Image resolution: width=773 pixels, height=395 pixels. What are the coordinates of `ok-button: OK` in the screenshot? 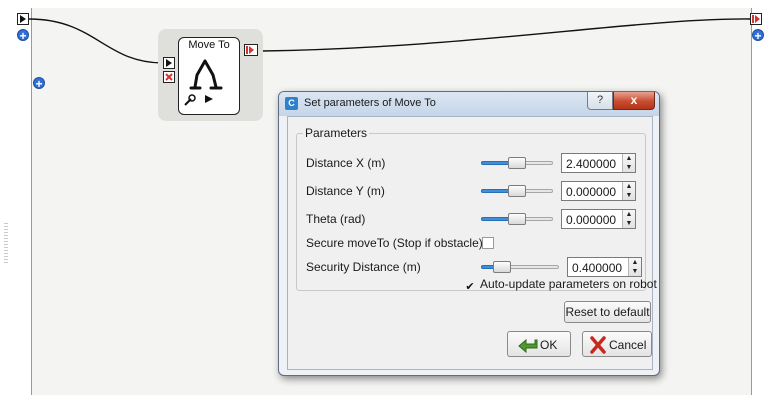 It's located at (539, 344).